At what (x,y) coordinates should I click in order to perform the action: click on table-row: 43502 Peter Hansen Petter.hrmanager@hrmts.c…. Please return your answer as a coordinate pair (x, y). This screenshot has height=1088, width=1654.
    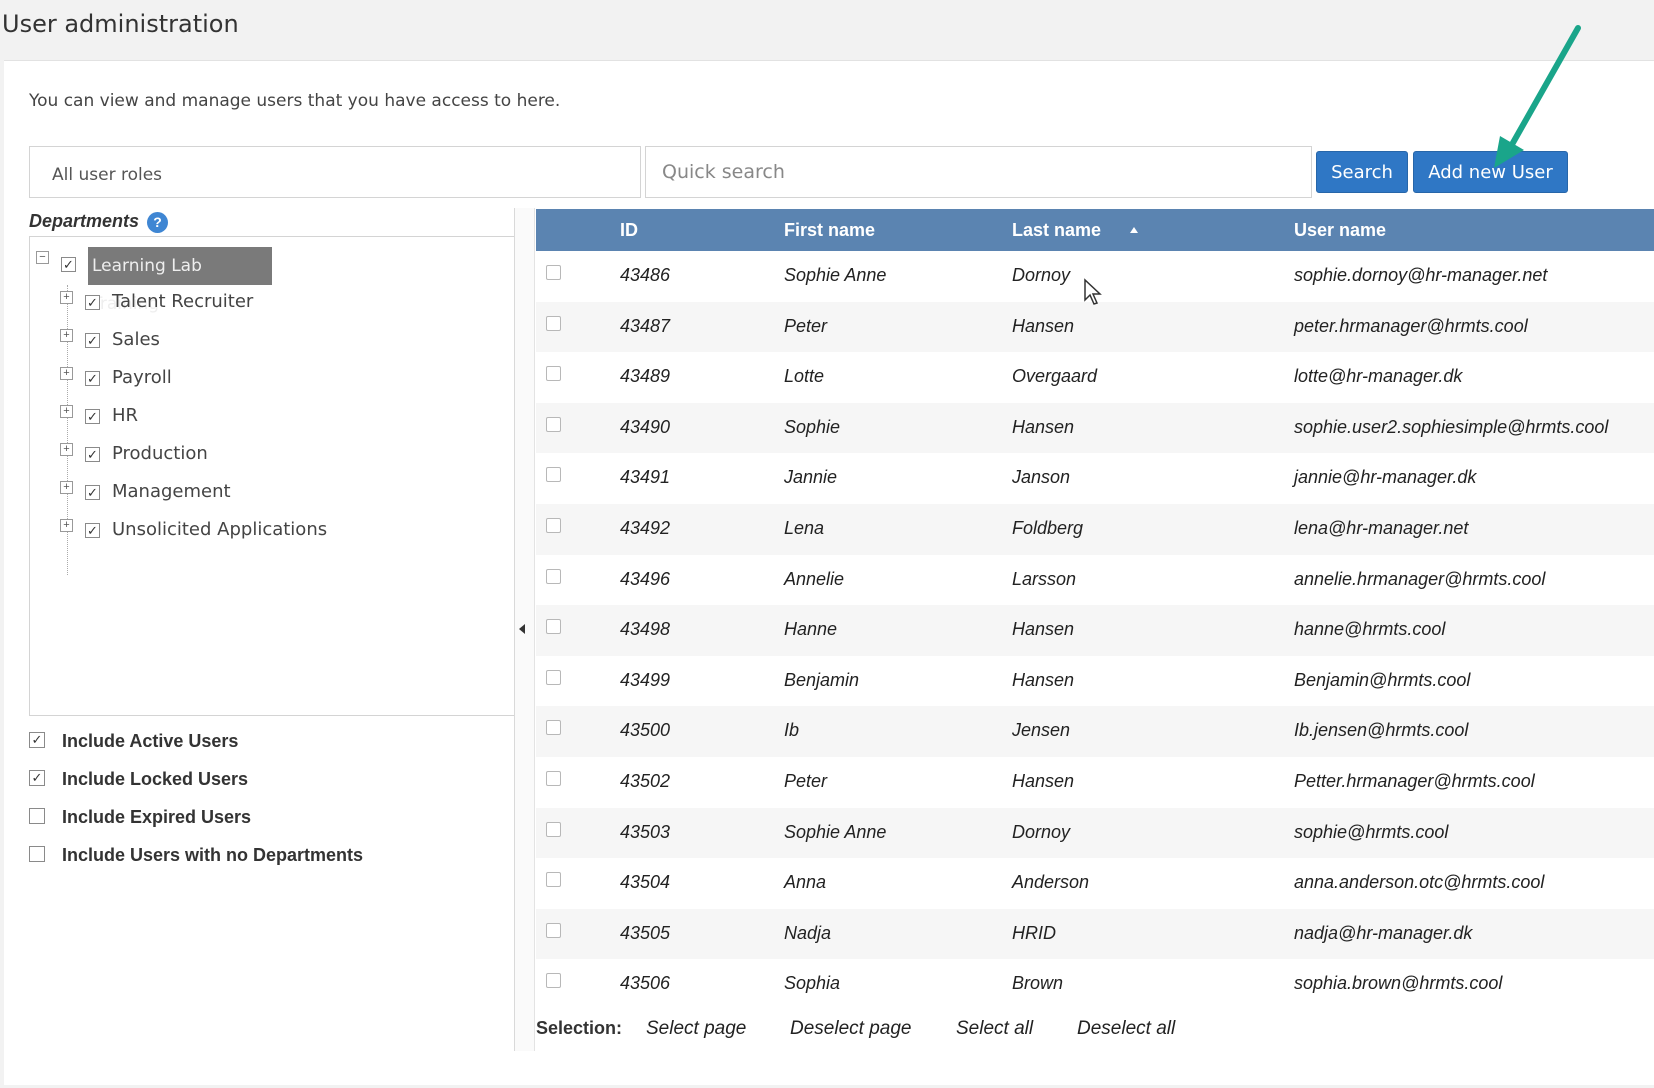
    Looking at the image, I should click on (1095, 782).